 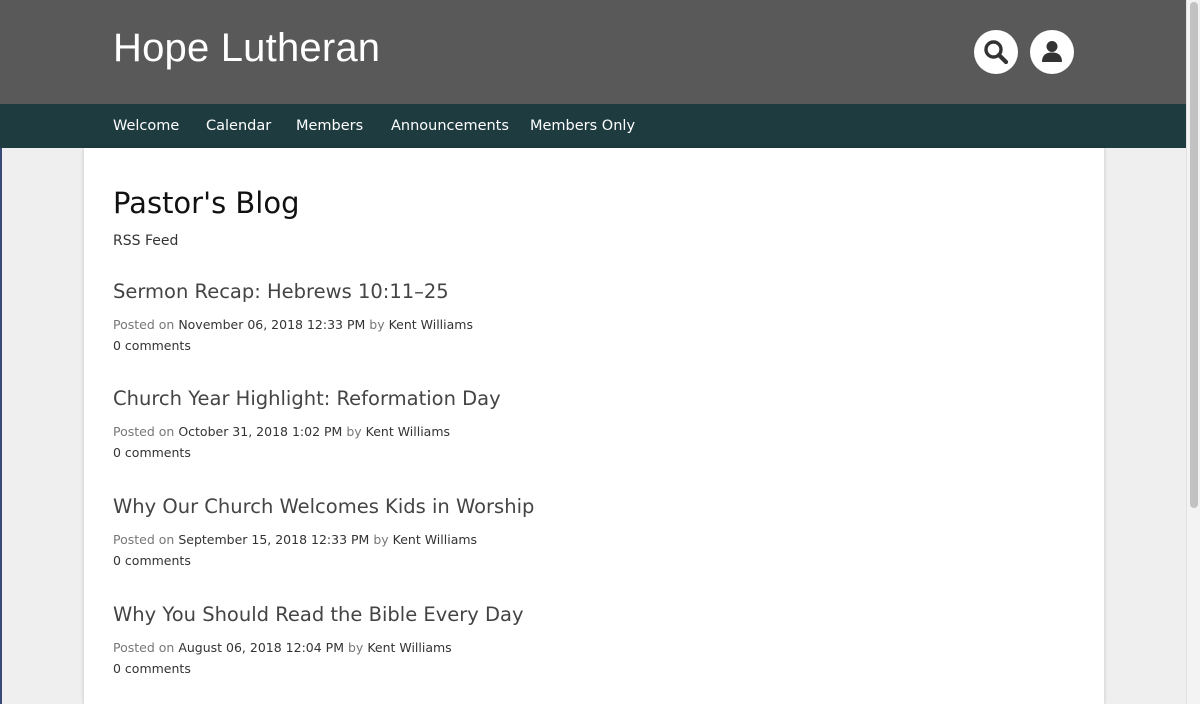 I want to click on rss-feed-link: RSS Feed, so click(x=145, y=241).